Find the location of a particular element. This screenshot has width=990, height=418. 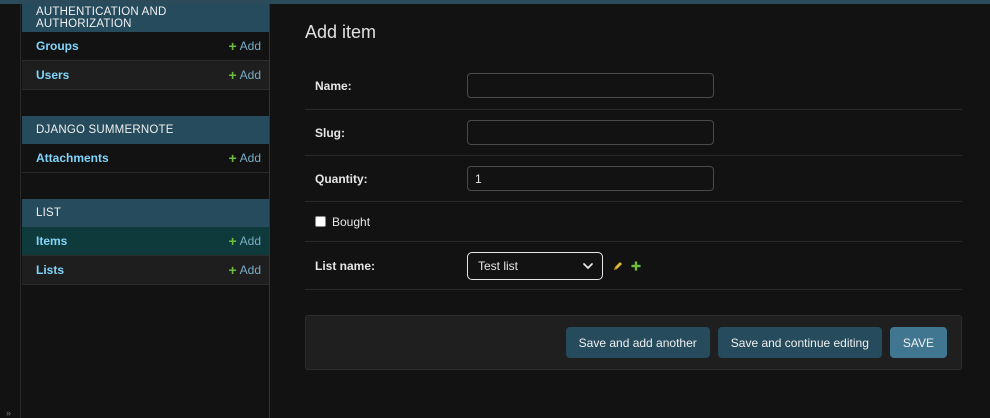

sidebar-link-attachments: Attachments is located at coordinates (72, 158).